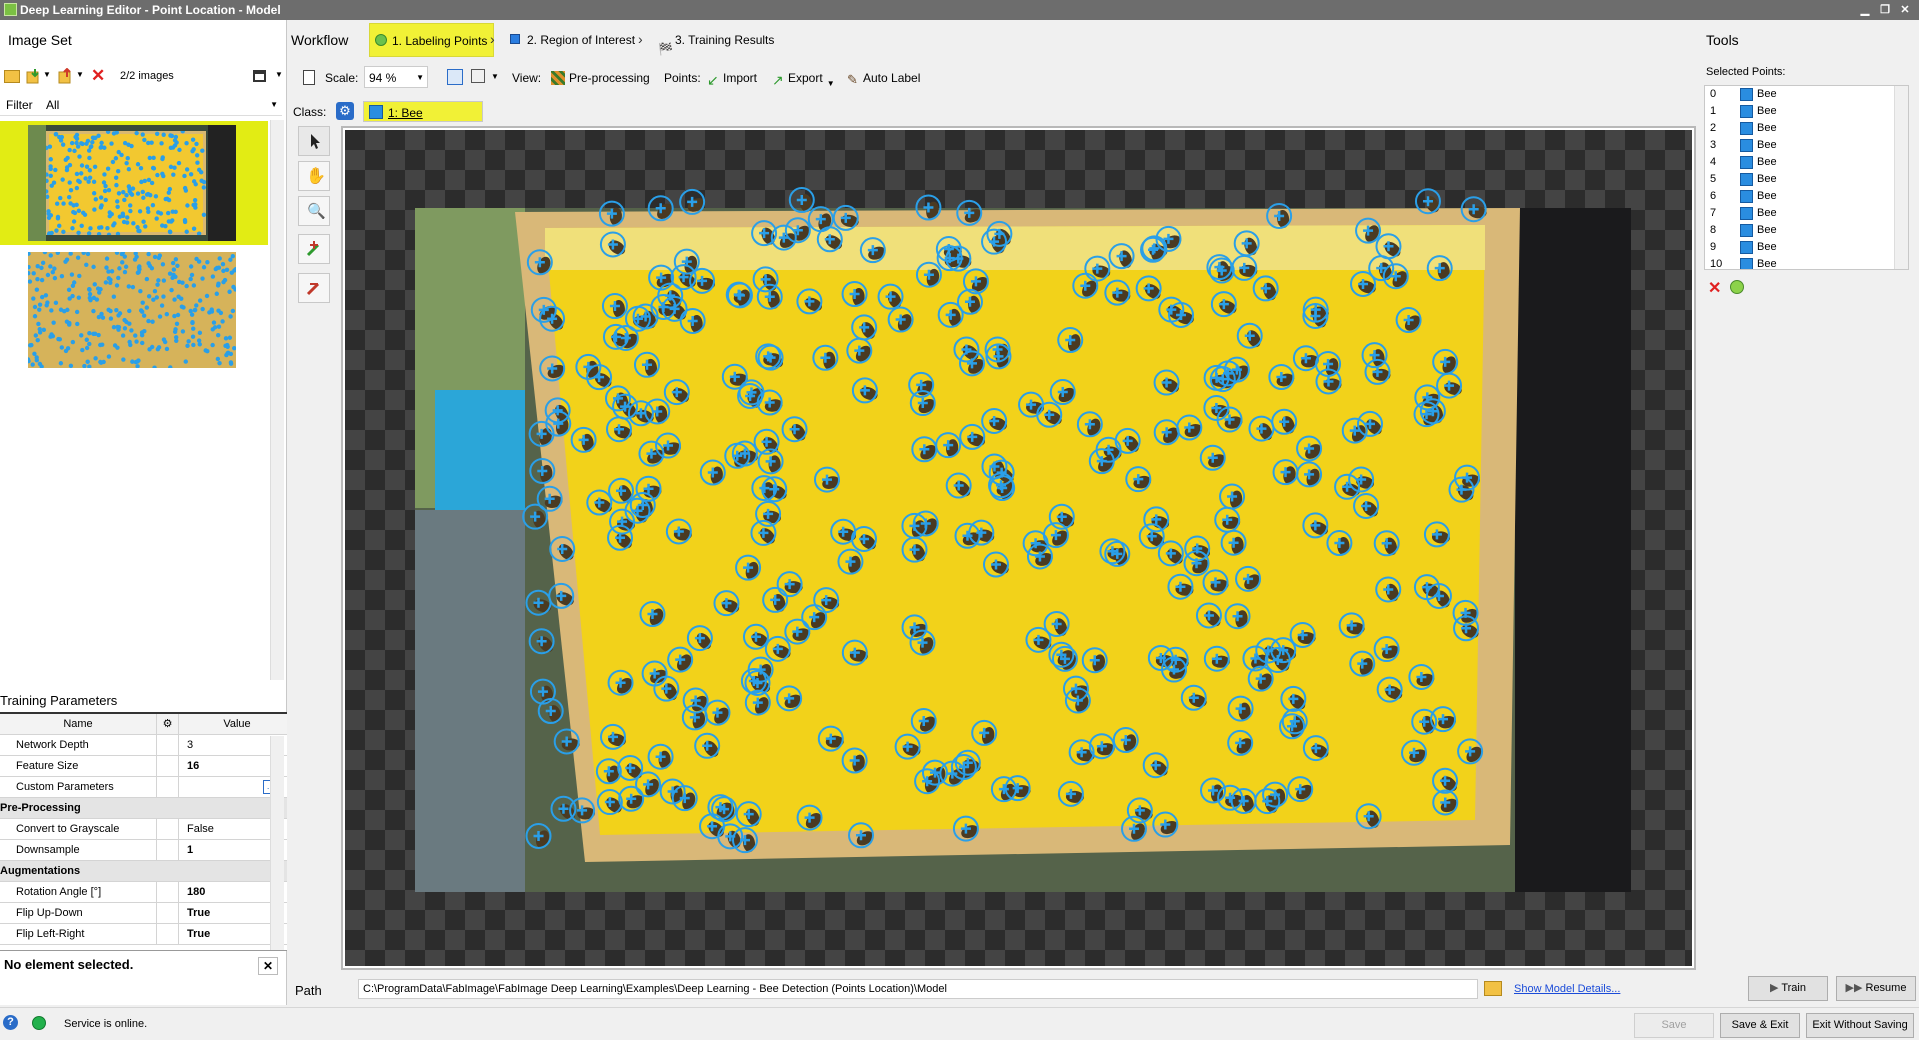  I want to click on param-row: Flip Left-Right True, so click(143, 934).